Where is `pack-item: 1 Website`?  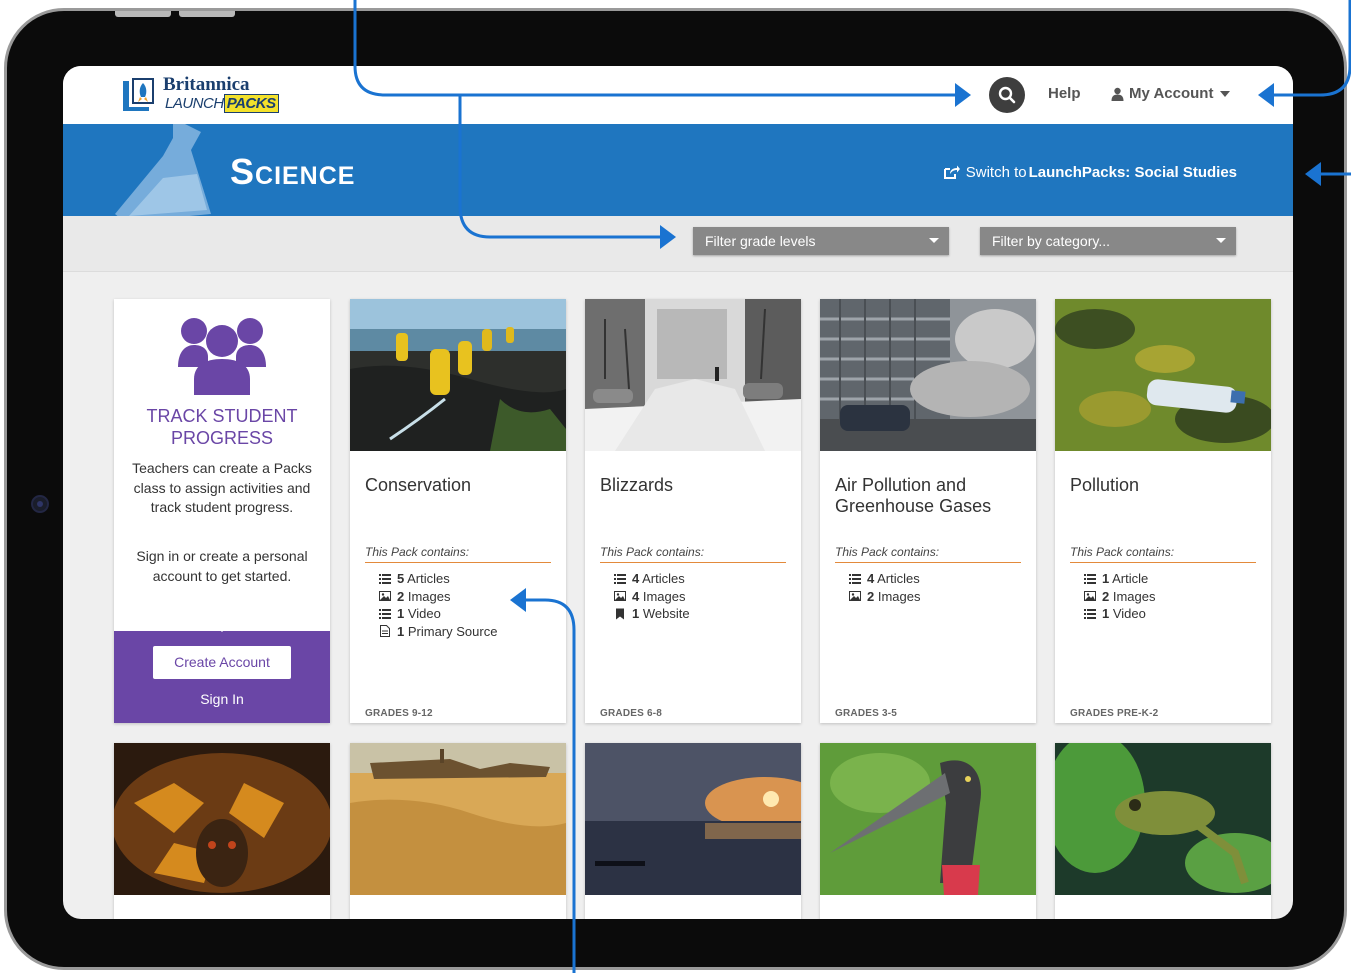 pack-item: 1 Website is located at coordinates (652, 614).